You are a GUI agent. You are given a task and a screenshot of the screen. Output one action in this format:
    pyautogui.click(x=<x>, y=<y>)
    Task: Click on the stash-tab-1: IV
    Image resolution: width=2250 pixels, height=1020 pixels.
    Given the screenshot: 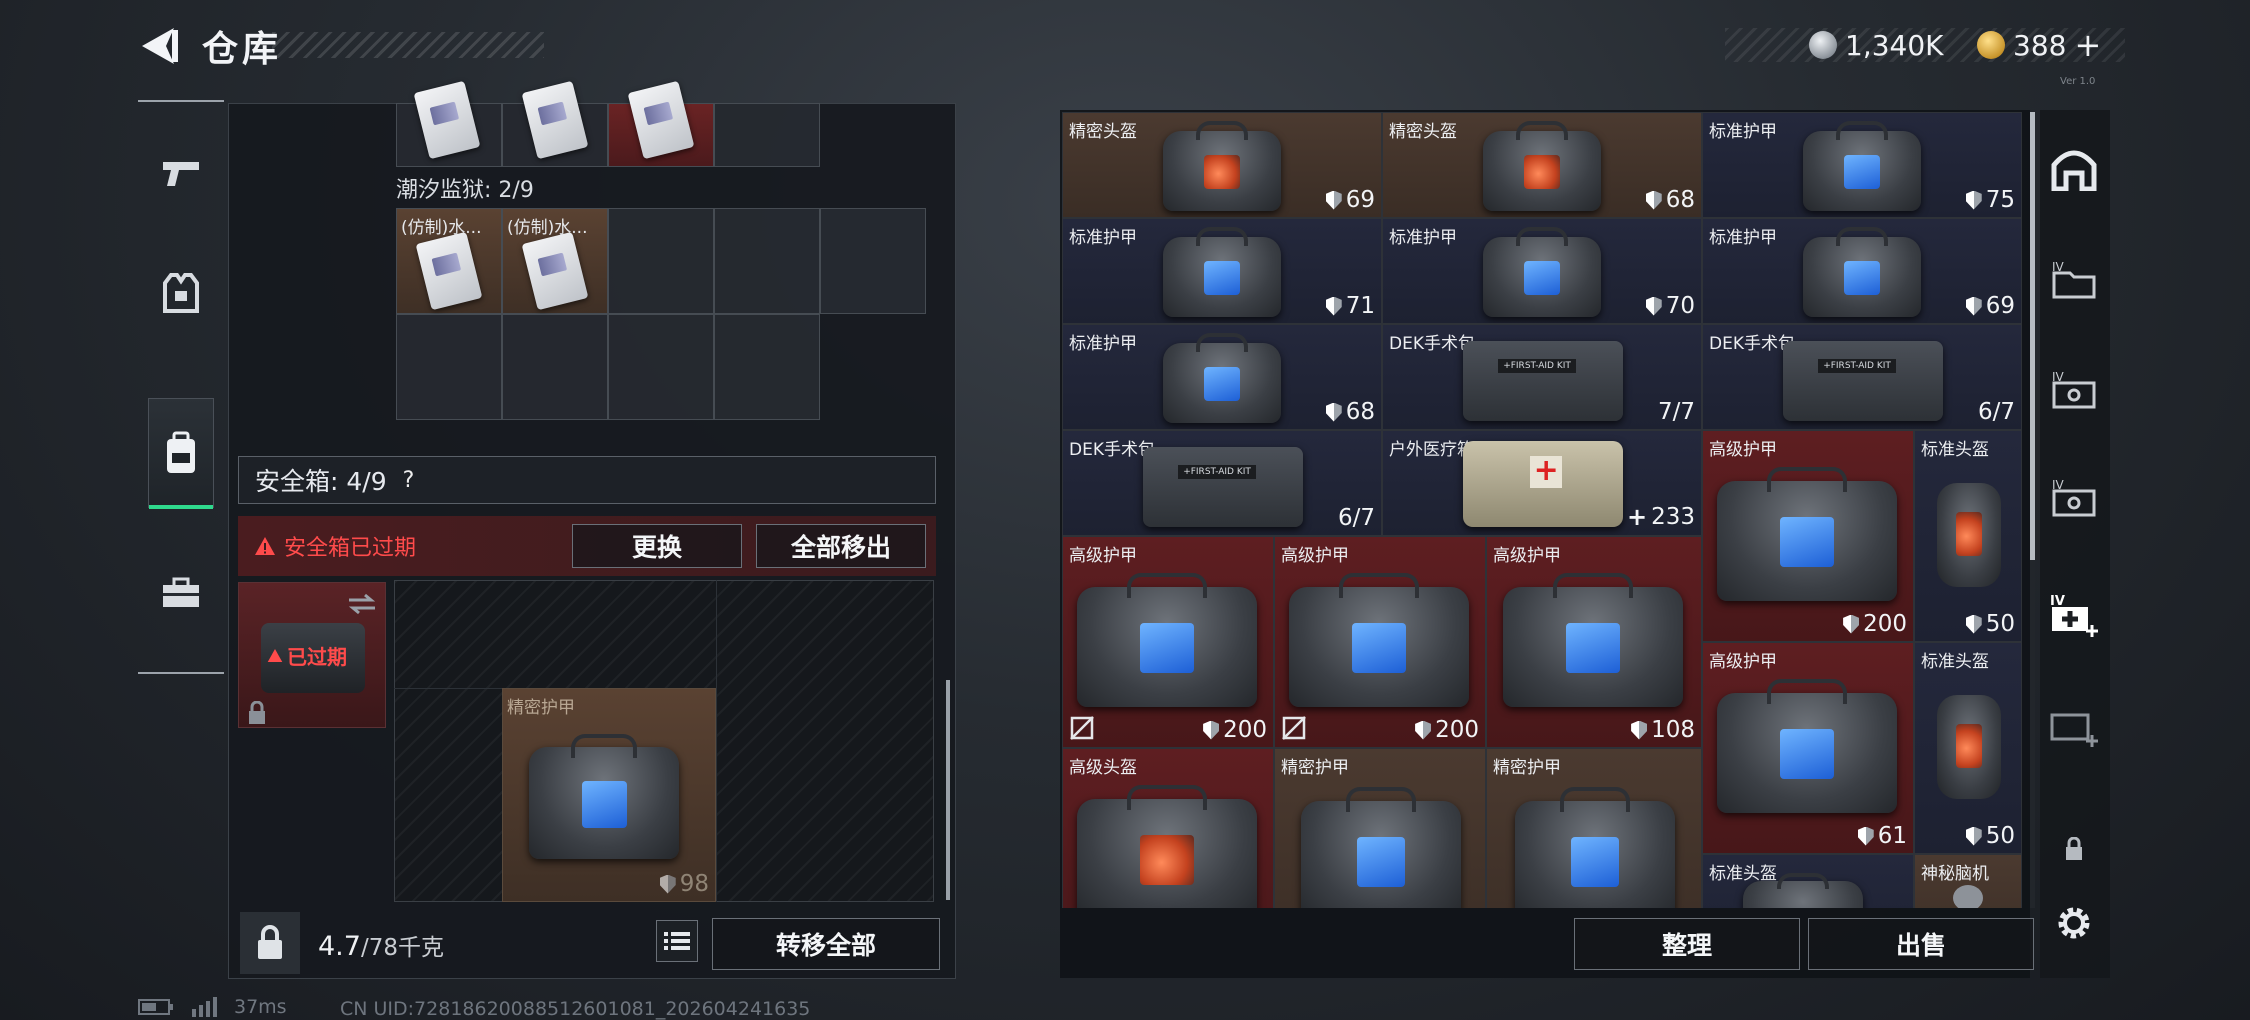 What is the action you would take?
    pyautogui.click(x=2074, y=279)
    